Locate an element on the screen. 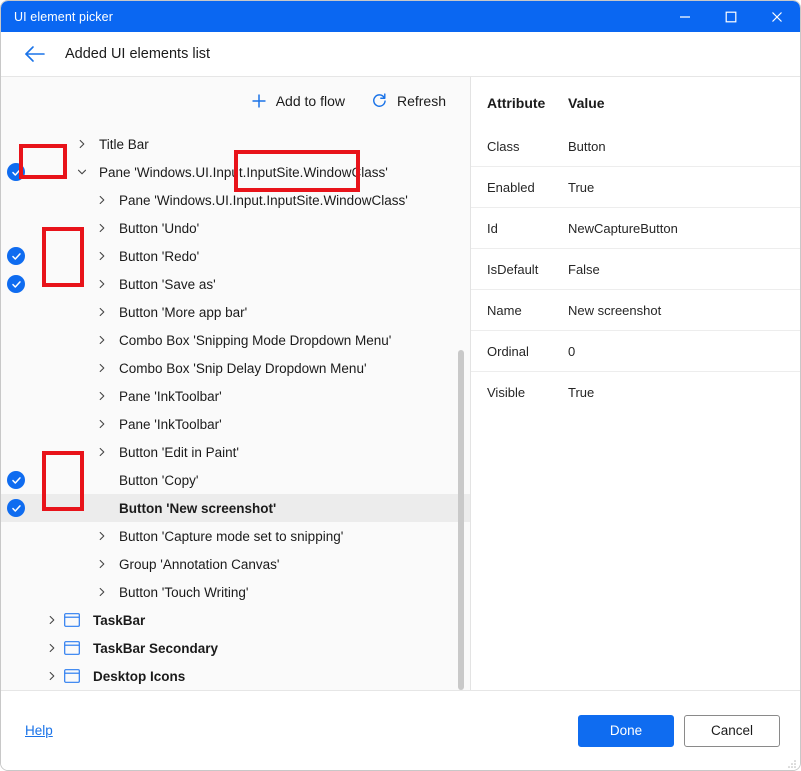 This screenshot has height=771, width=801. attribute-row: Ordinal 0 is located at coordinates (635, 351).